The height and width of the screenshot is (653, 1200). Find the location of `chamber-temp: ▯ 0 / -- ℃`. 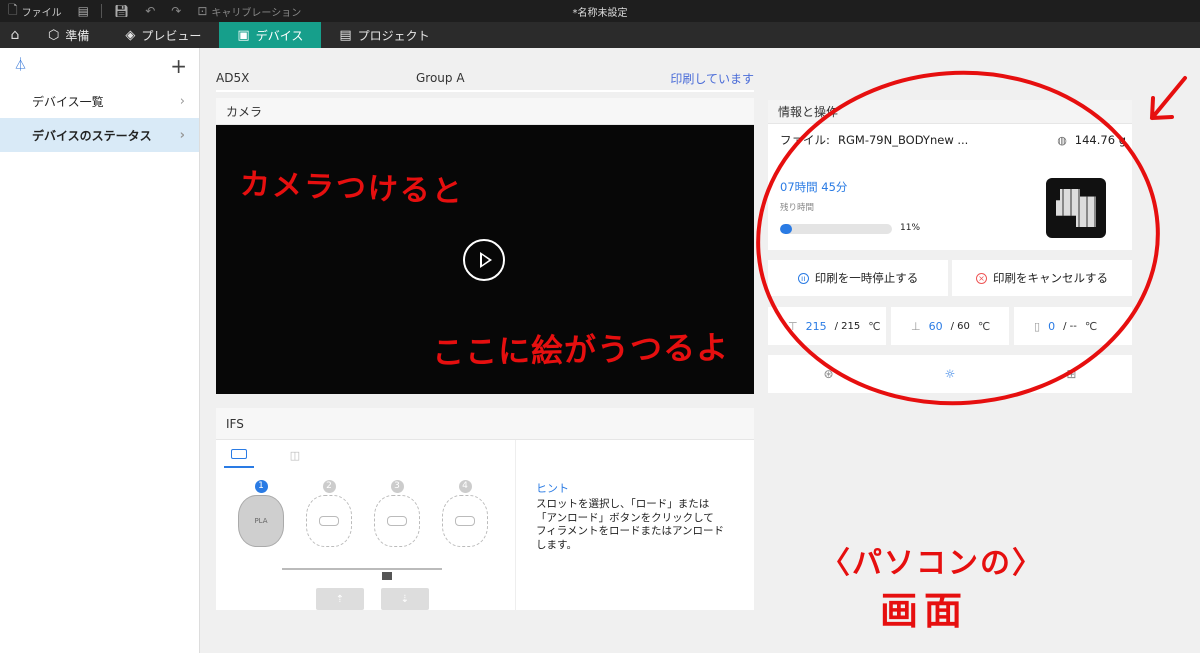

chamber-temp: ▯ 0 / -- ℃ is located at coordinates (1073, 326).